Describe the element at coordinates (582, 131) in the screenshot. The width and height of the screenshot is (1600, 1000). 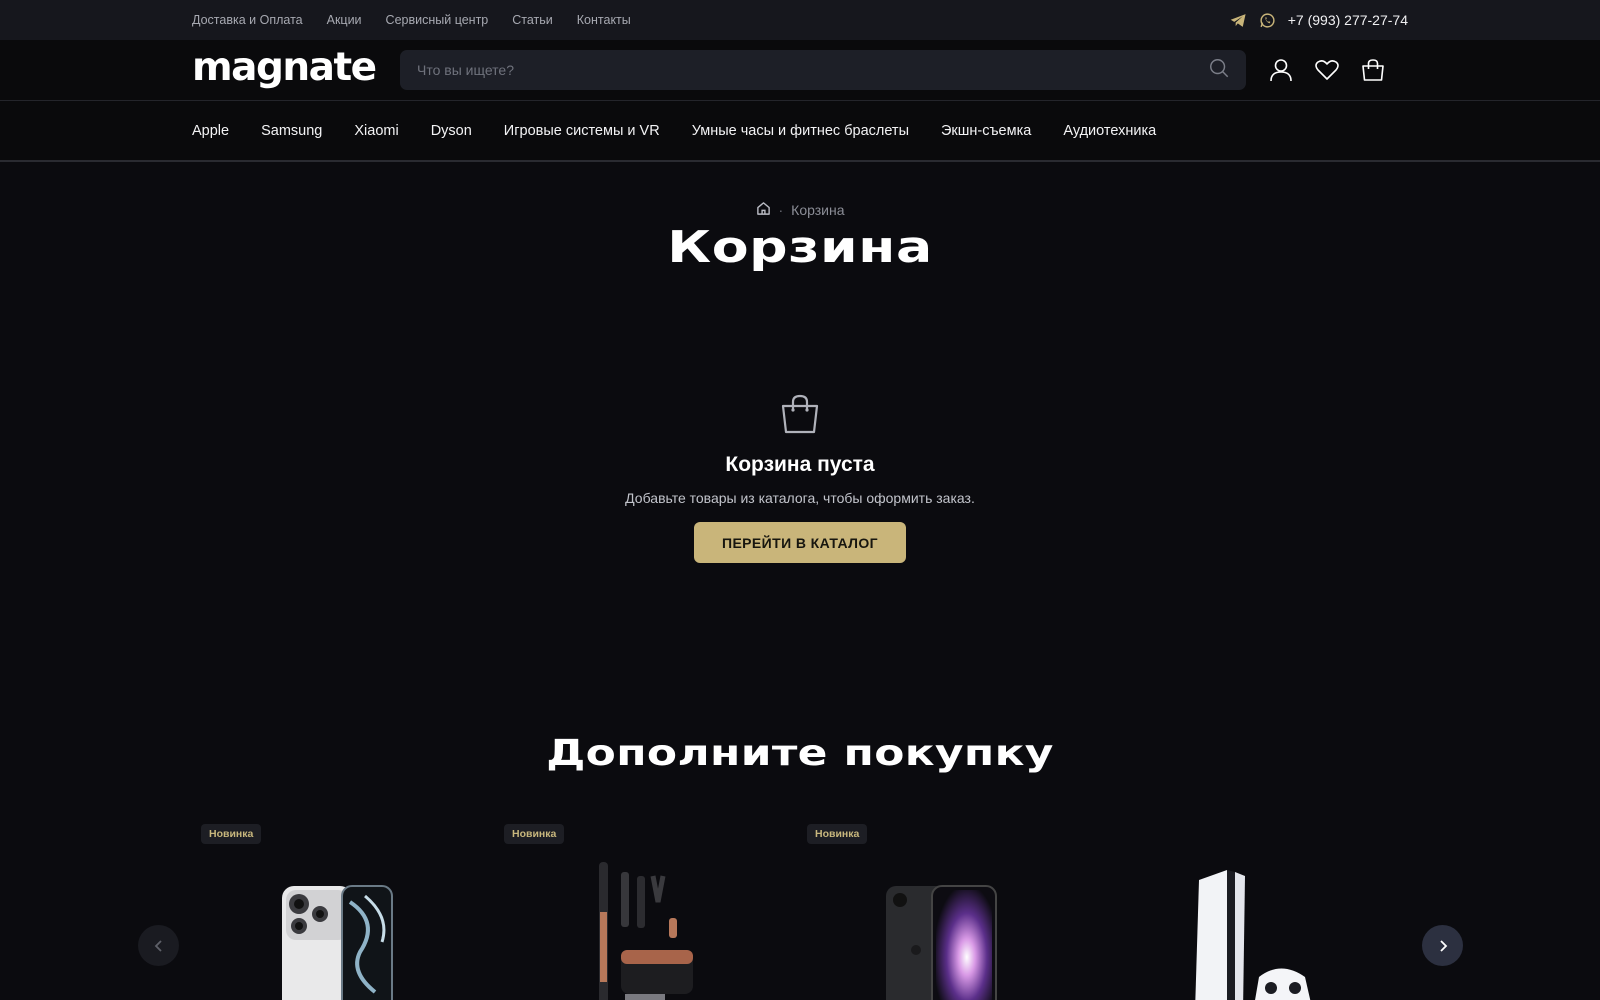
I see `nav-item-gaming-vr: Игровые системы и VR` at that location.